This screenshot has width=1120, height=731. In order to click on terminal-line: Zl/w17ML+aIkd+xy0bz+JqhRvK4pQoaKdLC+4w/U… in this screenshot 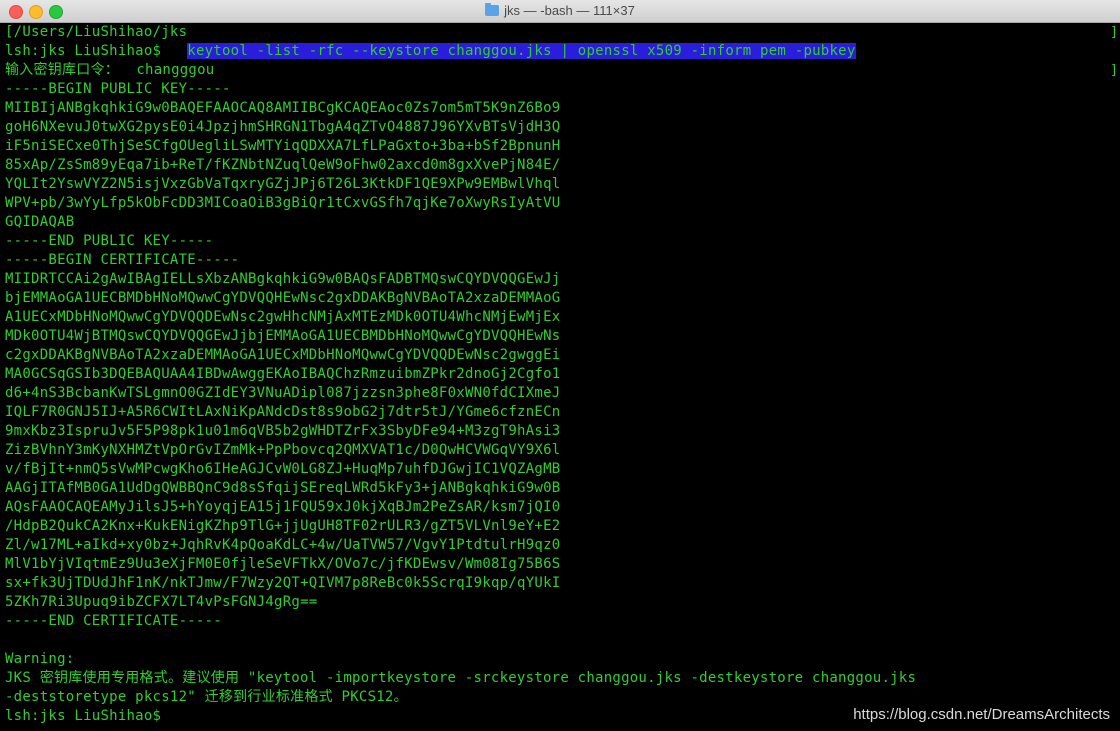, I will do `click(283, 545)`.